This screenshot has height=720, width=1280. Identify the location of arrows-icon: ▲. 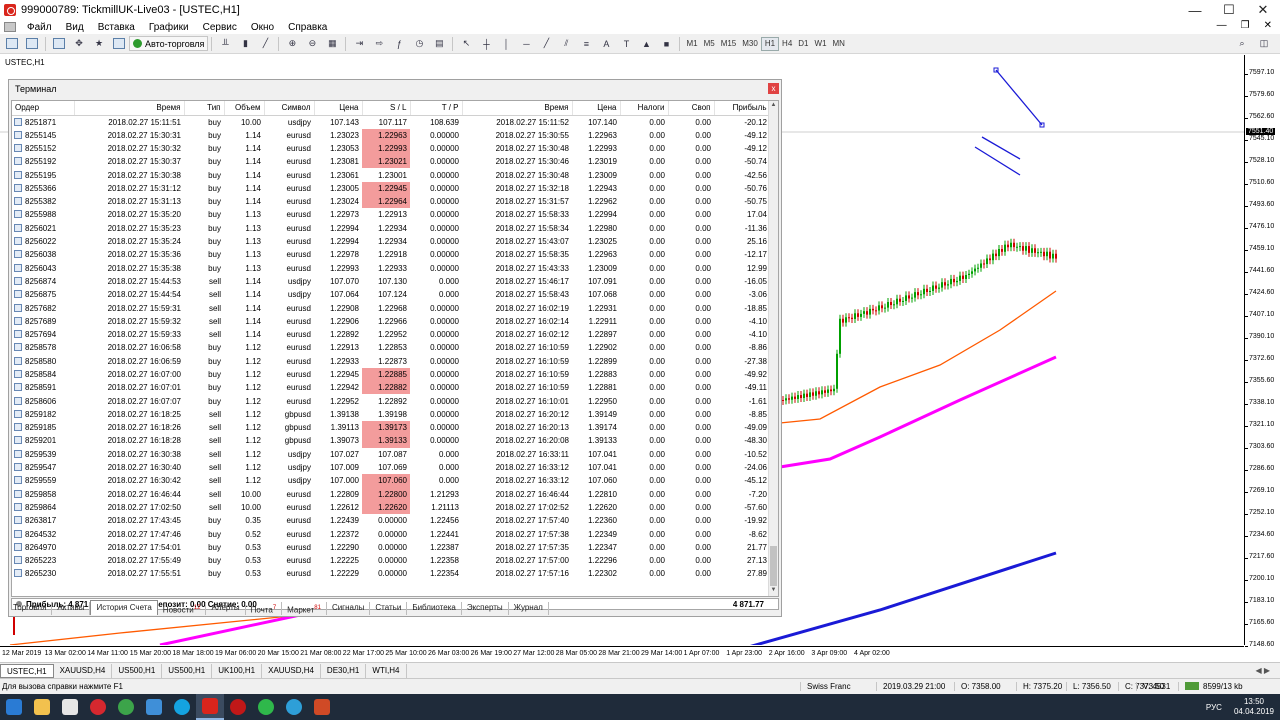
(646, 44).